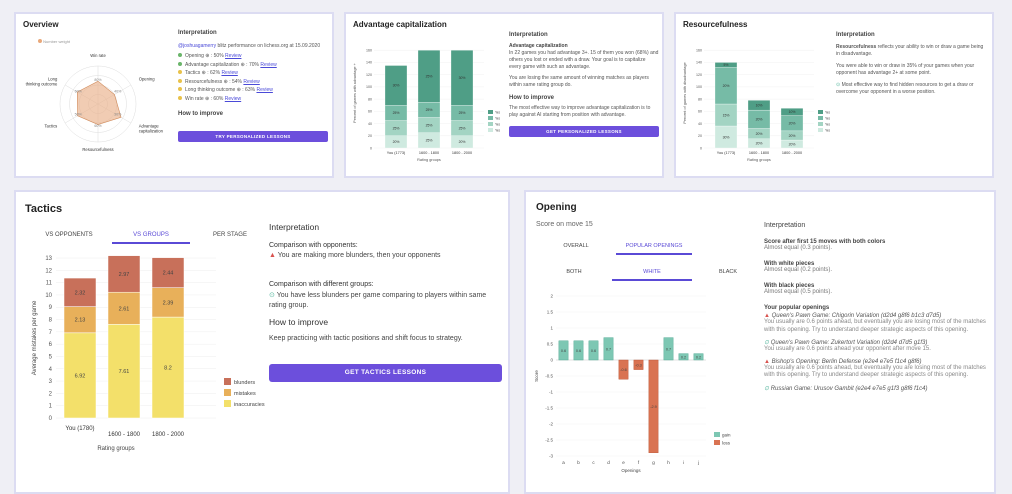  Describe the element at coordinates (551, 424) in the screenshot. I see `y-tick-label: -2` at that location.